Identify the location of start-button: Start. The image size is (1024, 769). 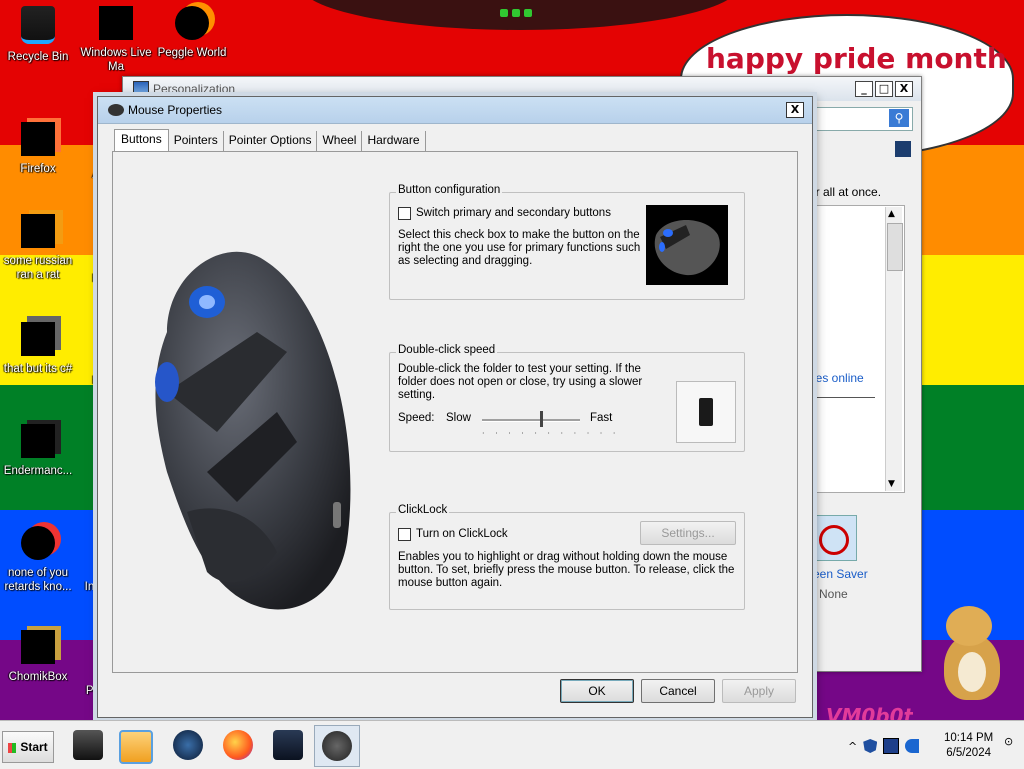
(28, 747).